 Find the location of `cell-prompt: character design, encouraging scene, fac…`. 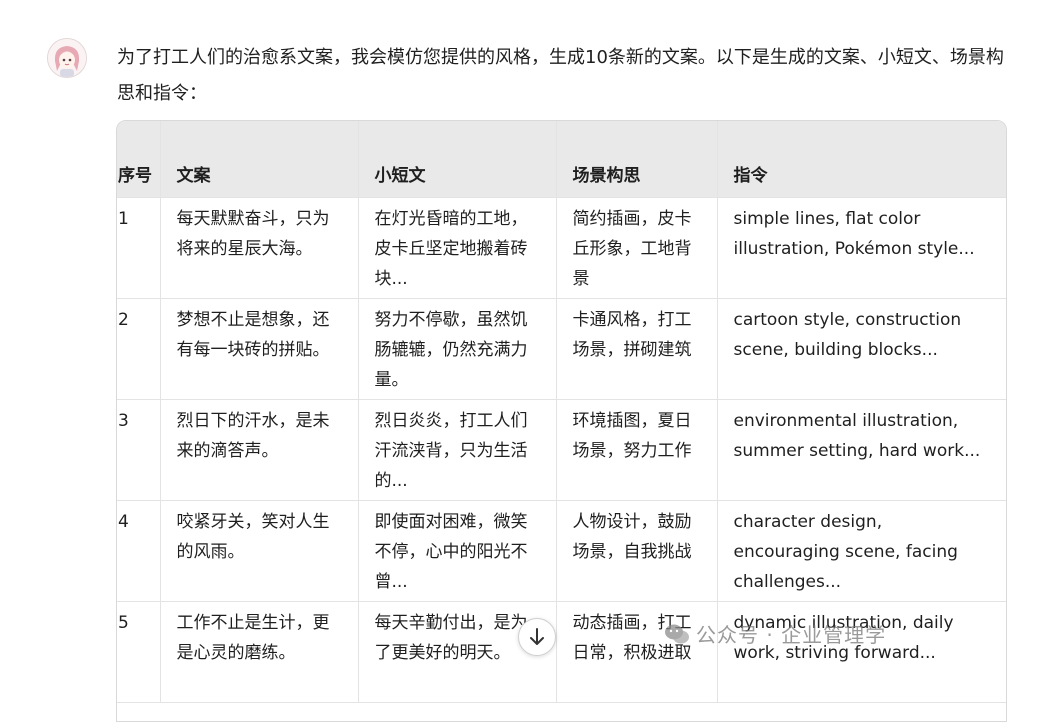

cell-prompt: character design, encouraging scene, fac… is located at coordinates (861, 551).